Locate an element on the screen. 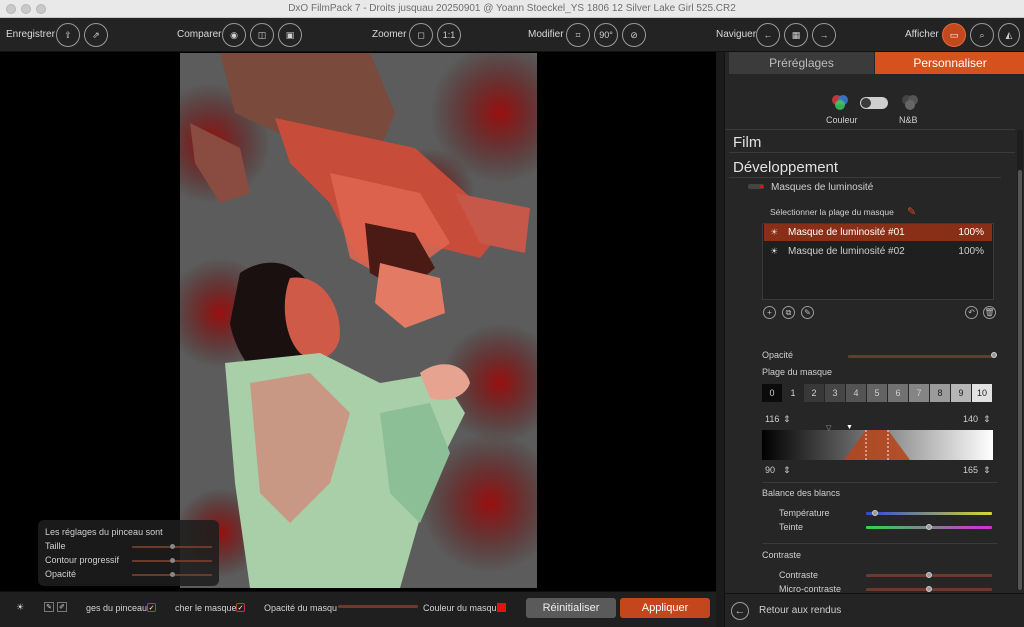  tab-presets: Préréglages is located at coordinates (801, 63).